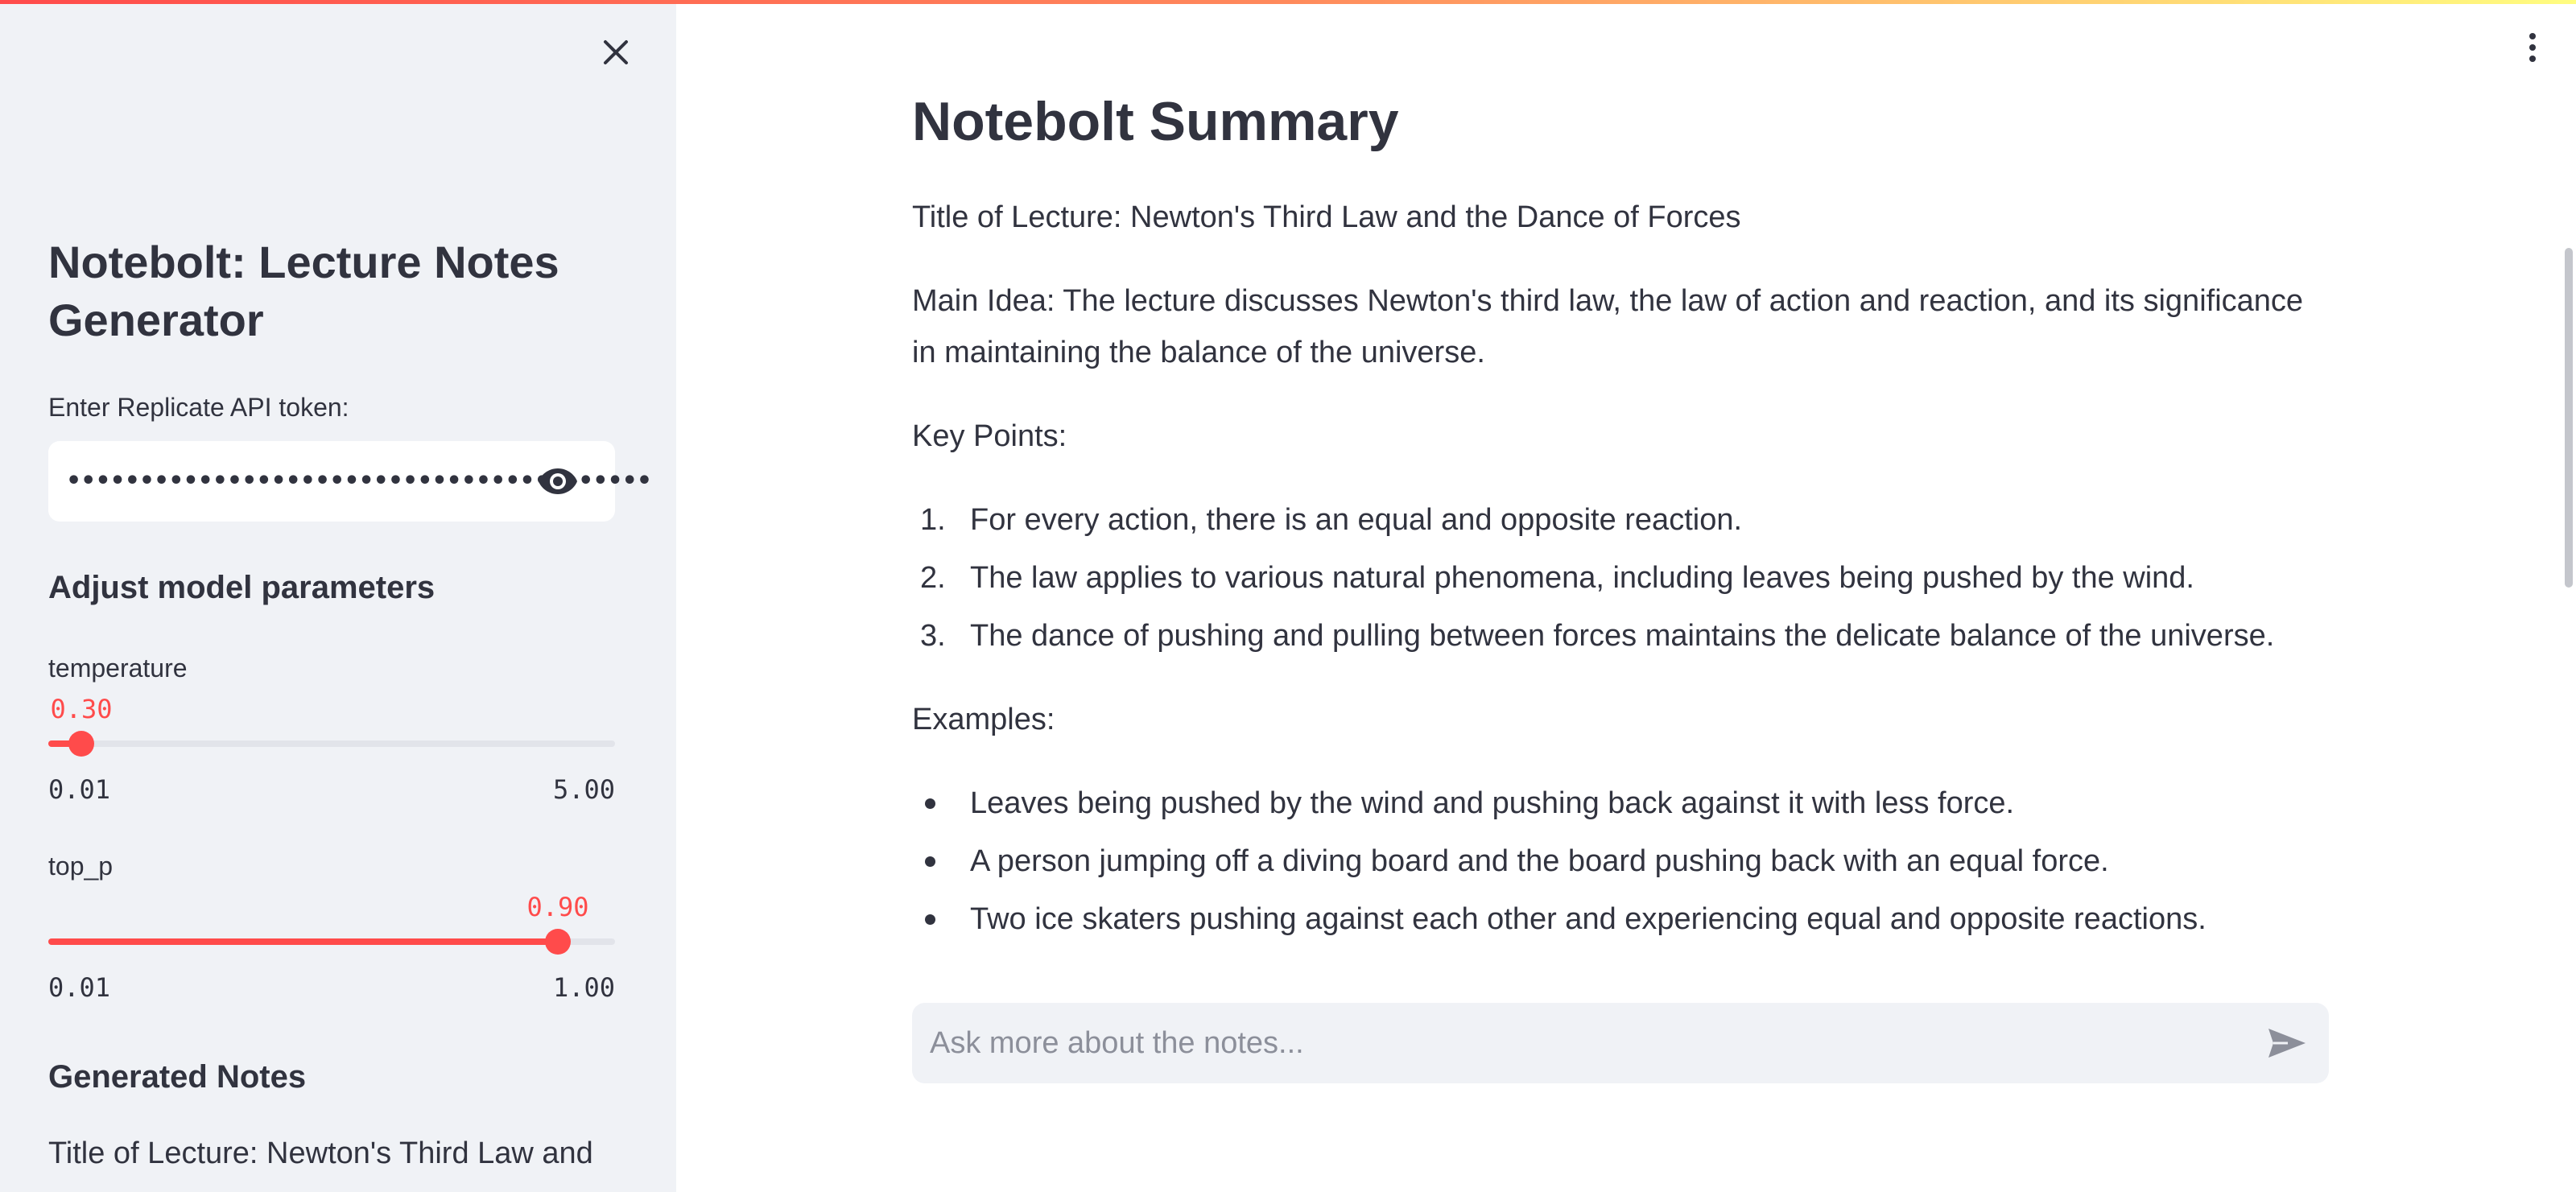 This screenshot has width=2576, height=1192. I want to click on kebab-menu-icon, so click(2532, 36).